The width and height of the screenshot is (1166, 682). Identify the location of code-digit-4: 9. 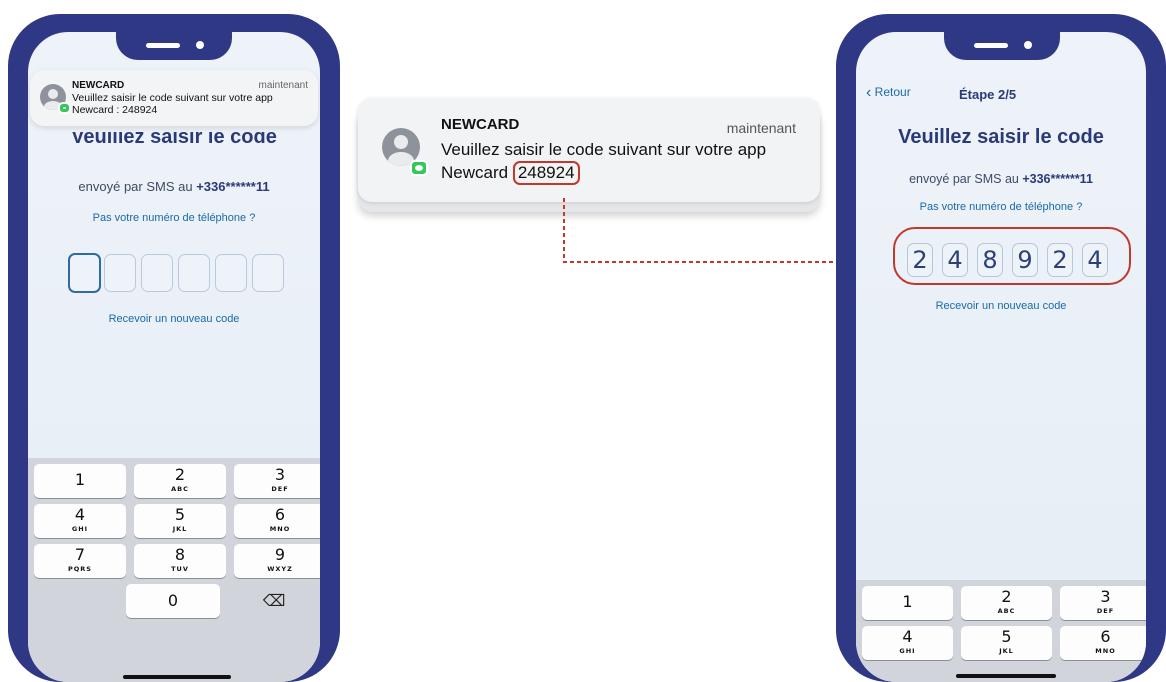
(1025, 260).